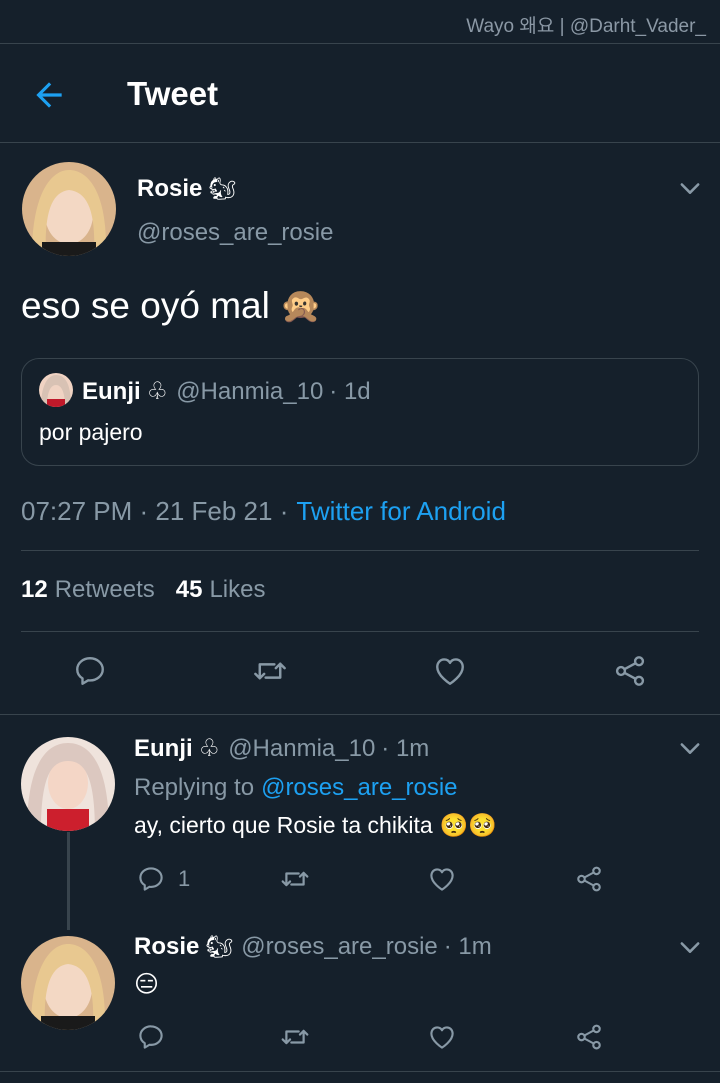  I want to click on retweets-label: Retweets, so click(104, 589).